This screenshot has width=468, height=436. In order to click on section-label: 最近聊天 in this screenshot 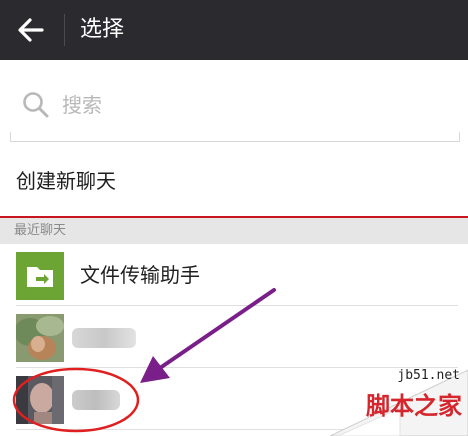, I will do `click(40, 230)`.